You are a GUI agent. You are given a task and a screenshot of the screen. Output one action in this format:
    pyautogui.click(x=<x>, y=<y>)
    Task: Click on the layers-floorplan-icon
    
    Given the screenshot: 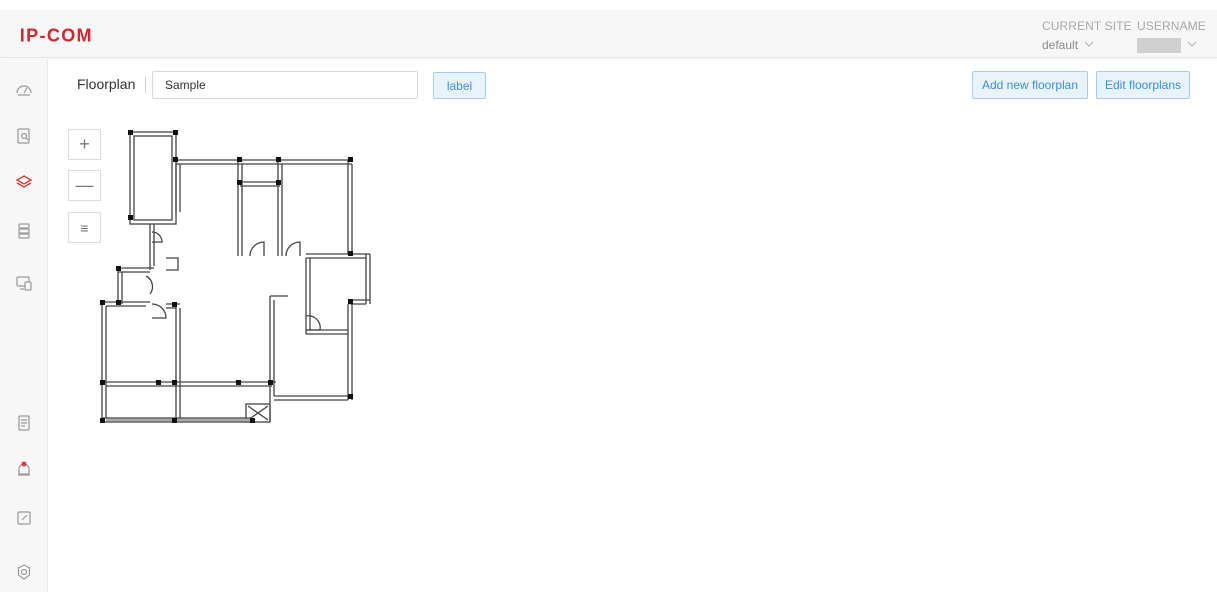 What is the action you would take?
    pyautogui.click(x=24, y=182)
    